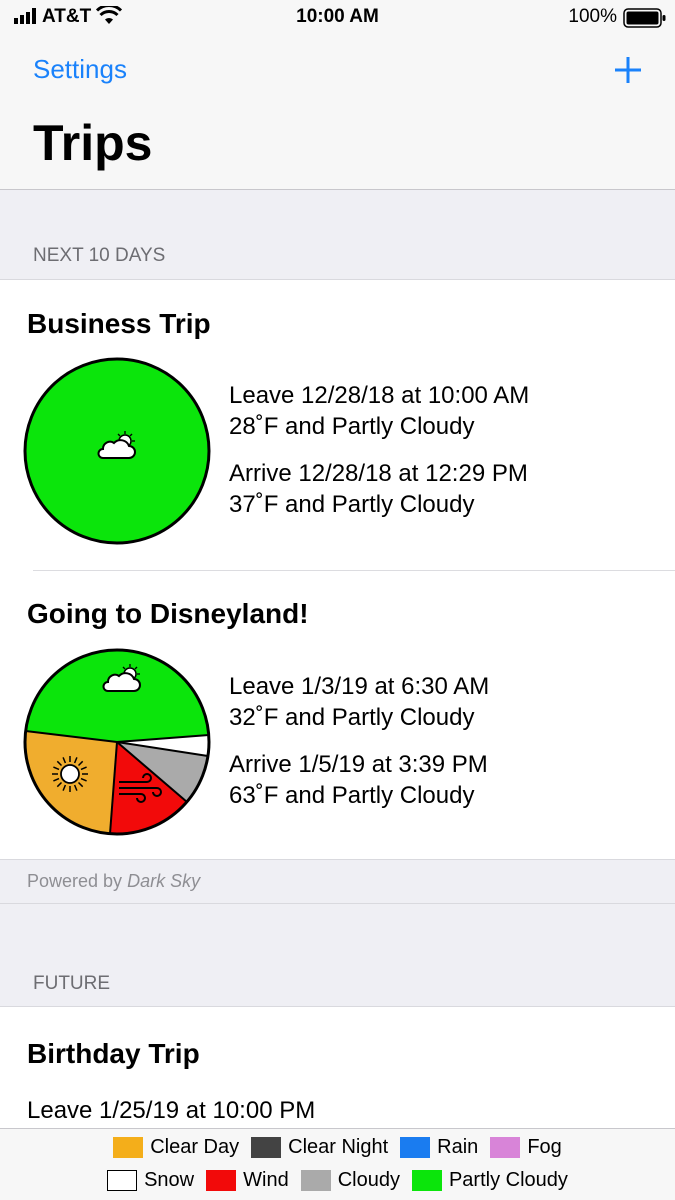 Image resolution: width=675 pixels, height=1200 pixels. Describe the element at coordinates (113, 1053) in the screenshot. I see `trip-title: Birthday Trip` at that location.